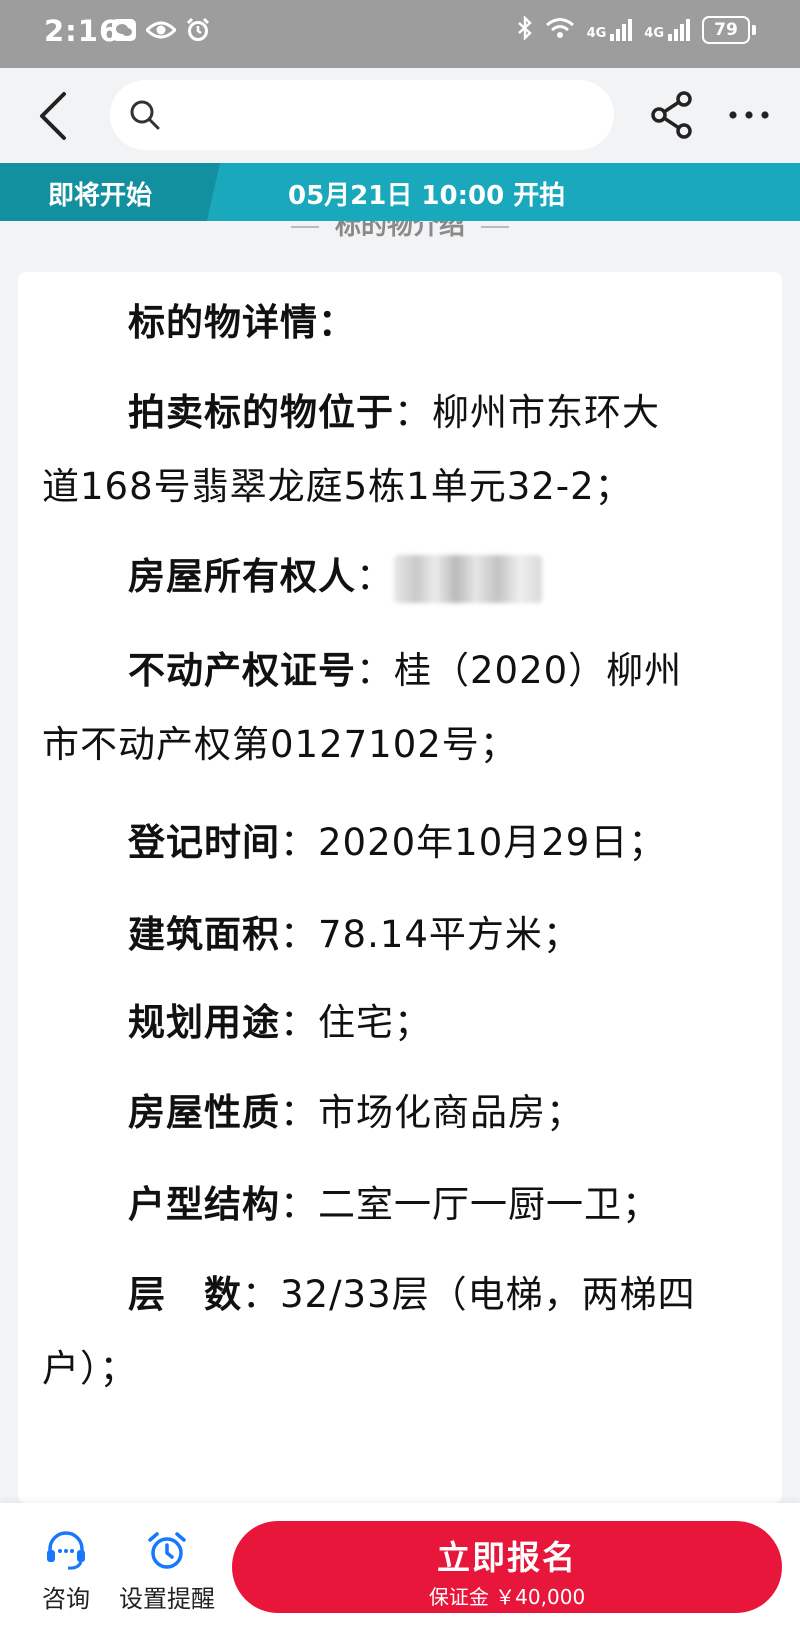 The height and width of the screenshot is (1633, 800). I want to click on registration-line: 登记时间：2020年10月29日；, so click(400, 843).